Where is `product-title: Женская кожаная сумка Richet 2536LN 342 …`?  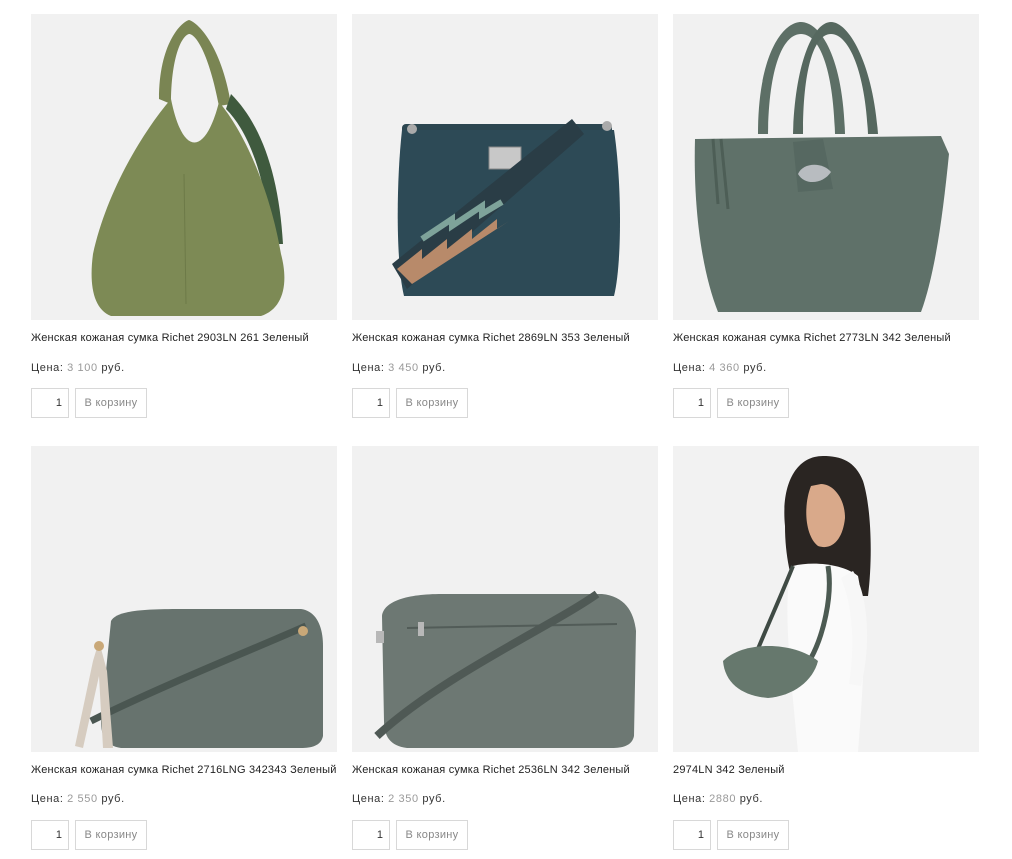 product-title: Женская кожаная сумка Richet 2536LN 342 … is located at coordinates (505, 770).